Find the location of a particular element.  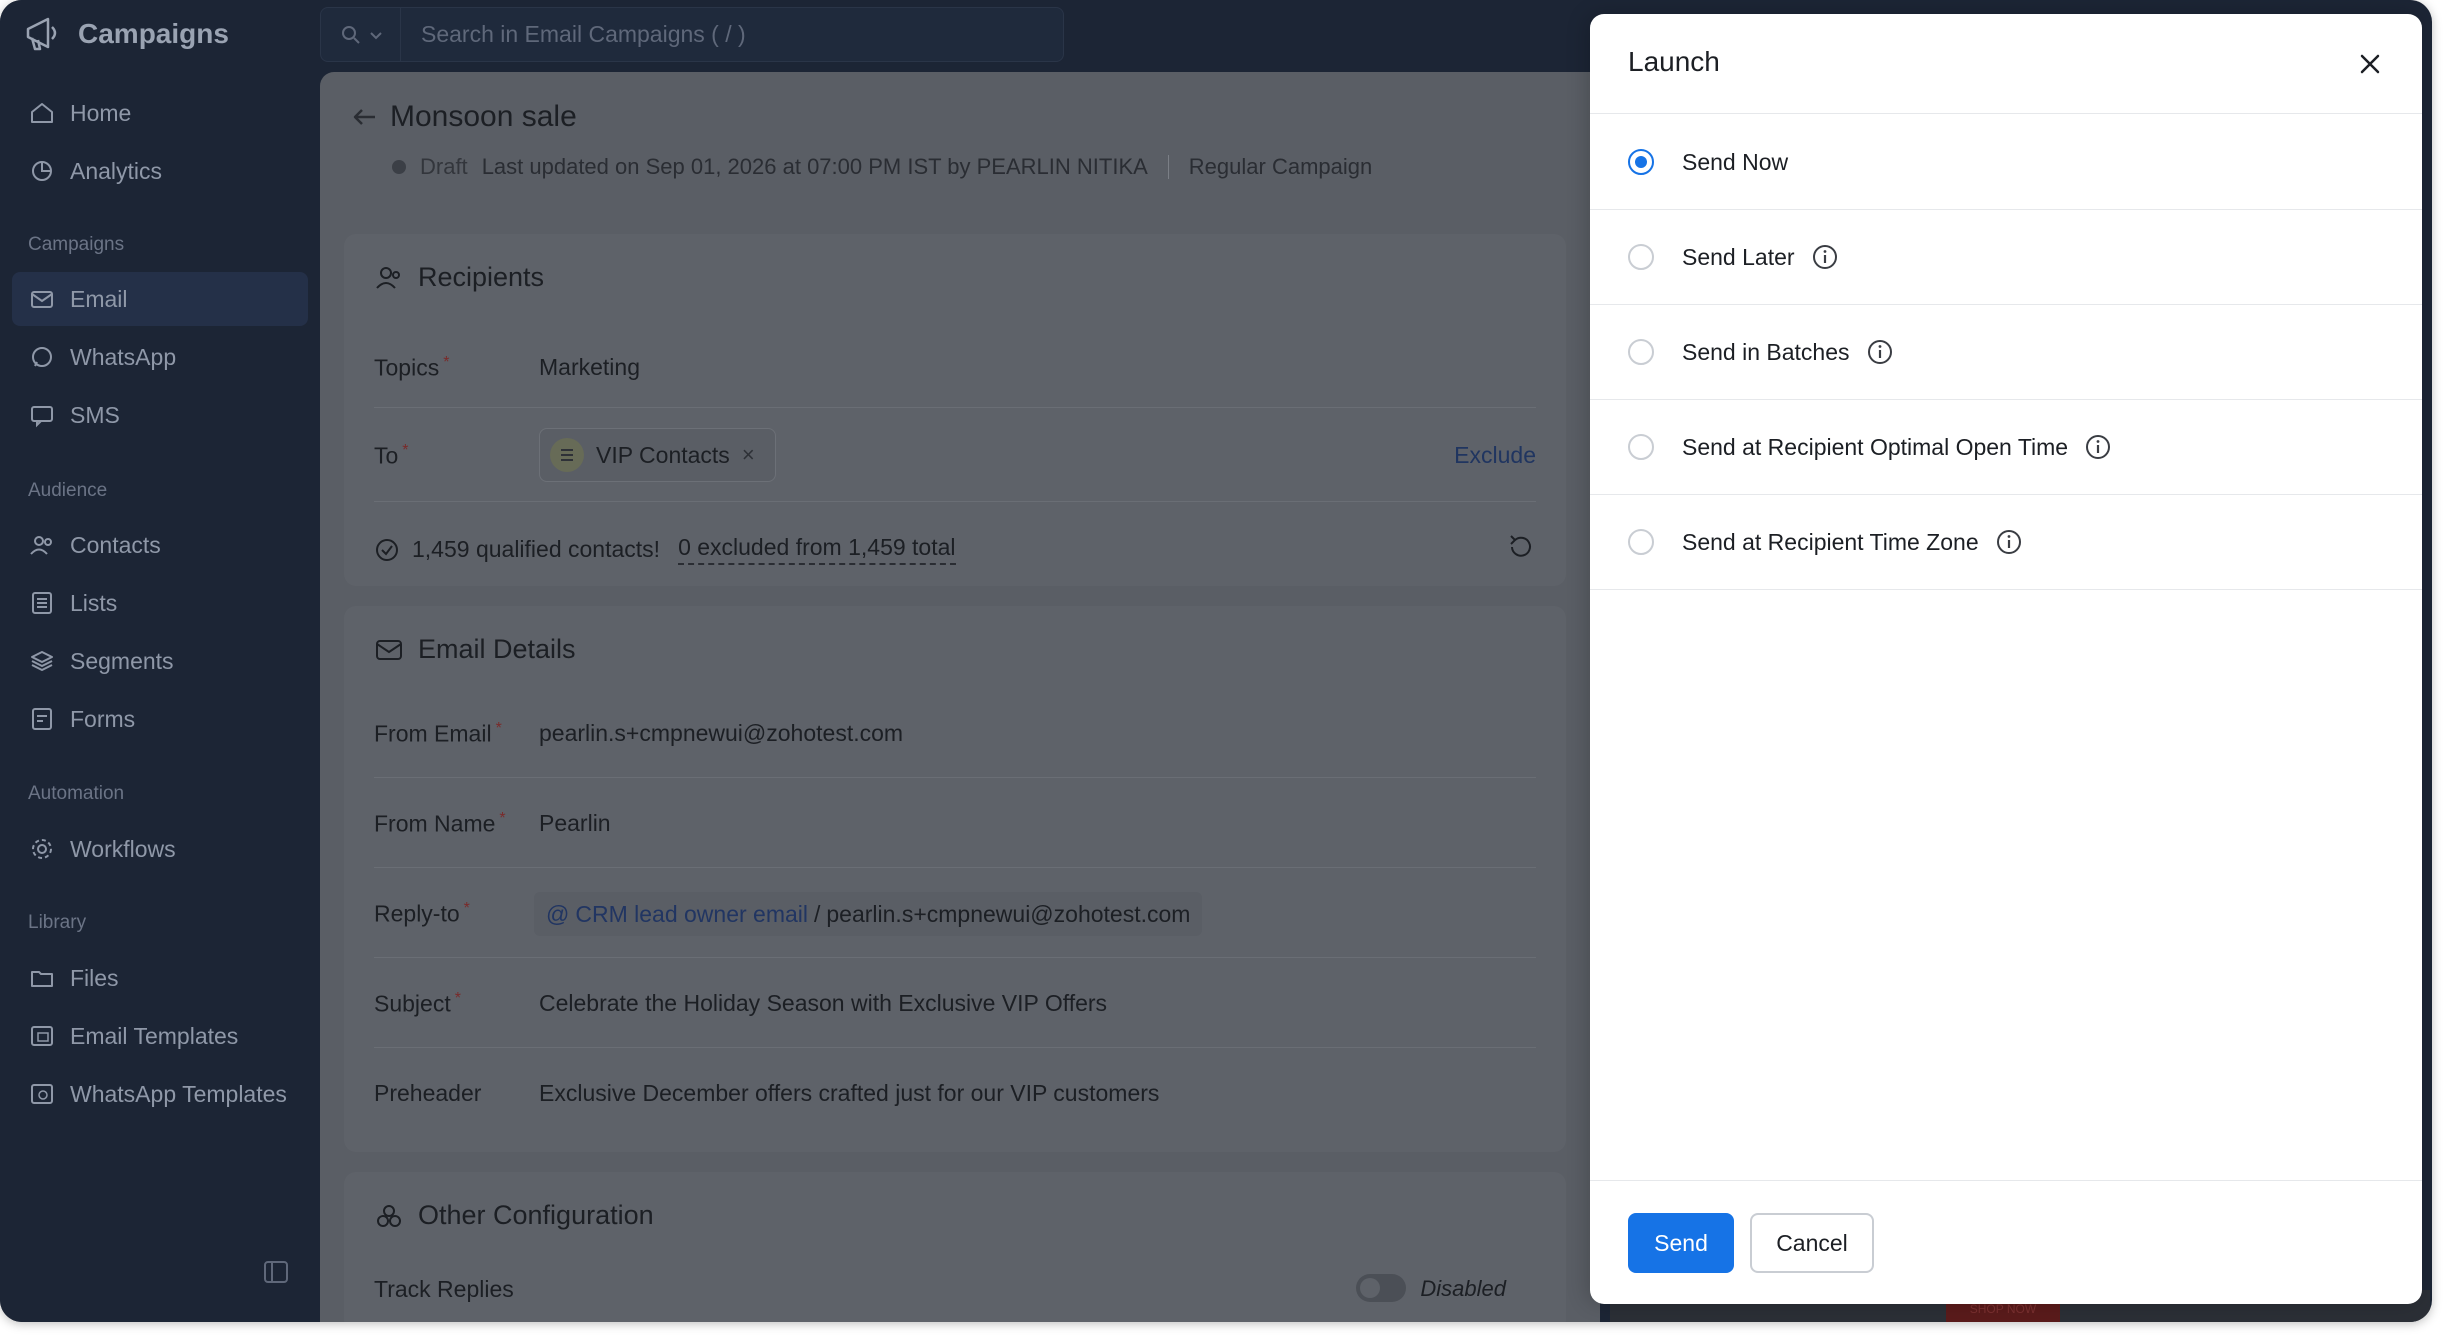

page-title: Monsoon sale is located at coordinates (483, 116).